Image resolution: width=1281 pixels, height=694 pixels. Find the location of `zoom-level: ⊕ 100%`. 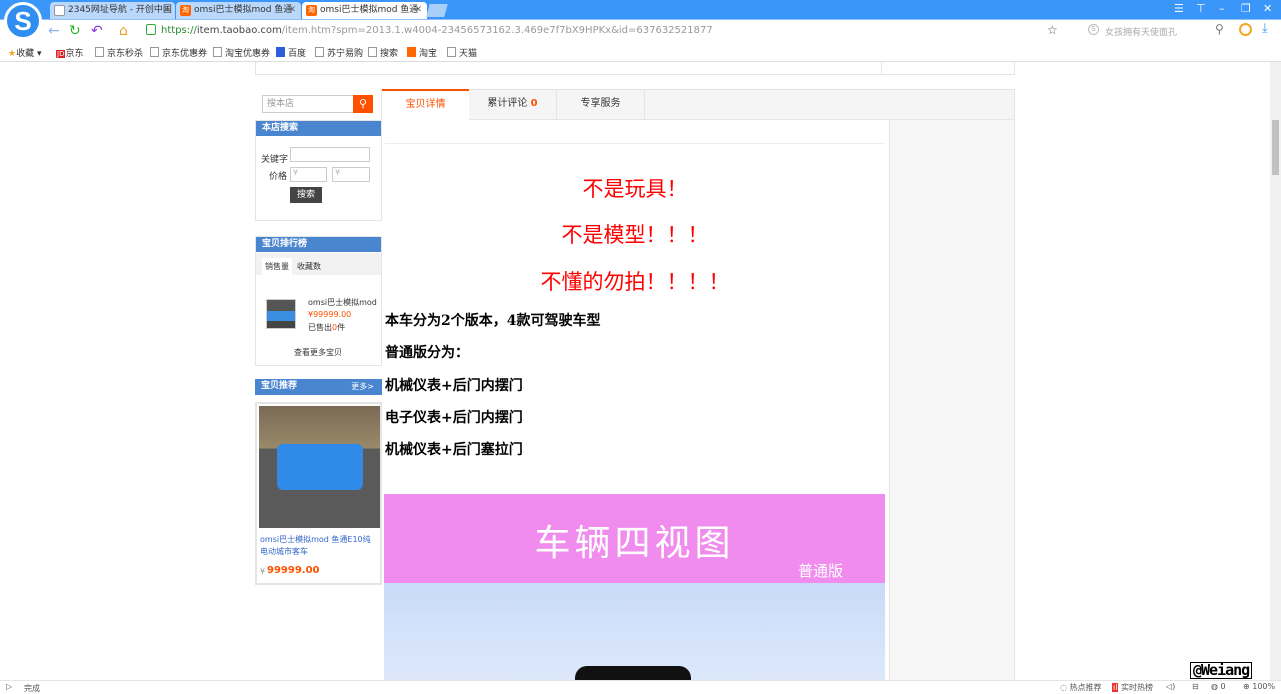

zoom-level: ⊕ 100% is located at coordinates (1259, 686).